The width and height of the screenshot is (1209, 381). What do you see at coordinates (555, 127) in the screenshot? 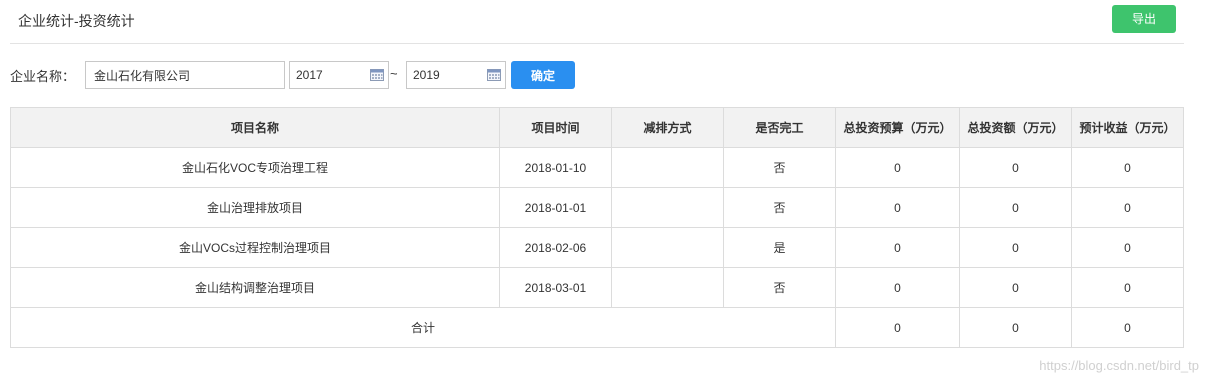
I see `column-header-project-date: 项目时间` at bounding box center [555, 127].